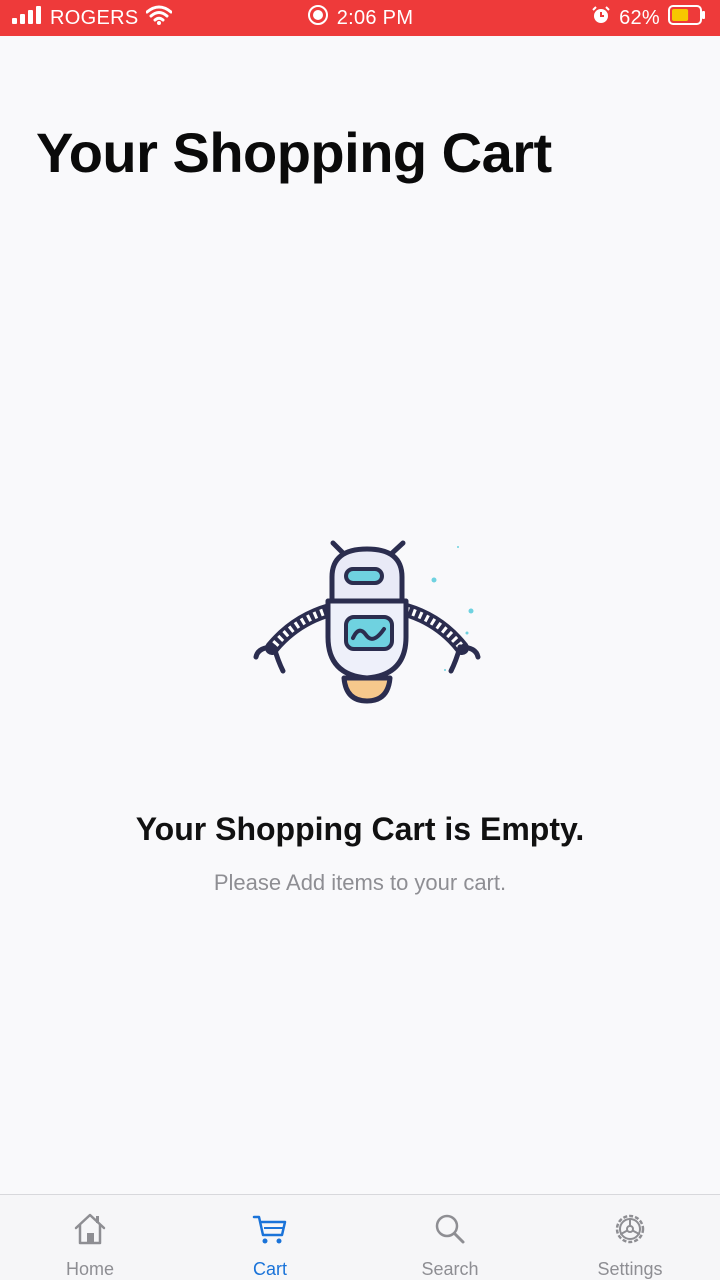 Image resolution: width=720 pixels, height=1280 pixels. I want to click on robot-illustration, so click(367, 622).